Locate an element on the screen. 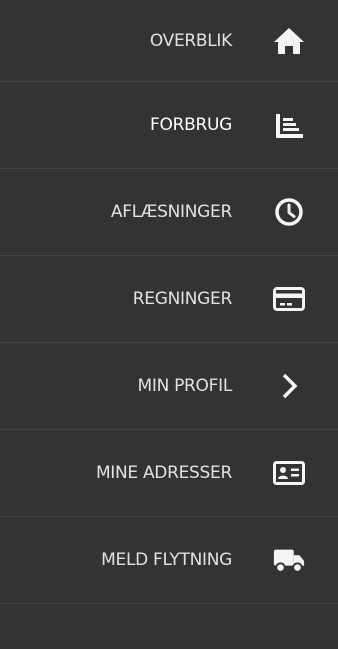 This screenshot has width=338, height=649. menu-item-min-profil: MIN PROFIL is located at coordinates (169, 386).